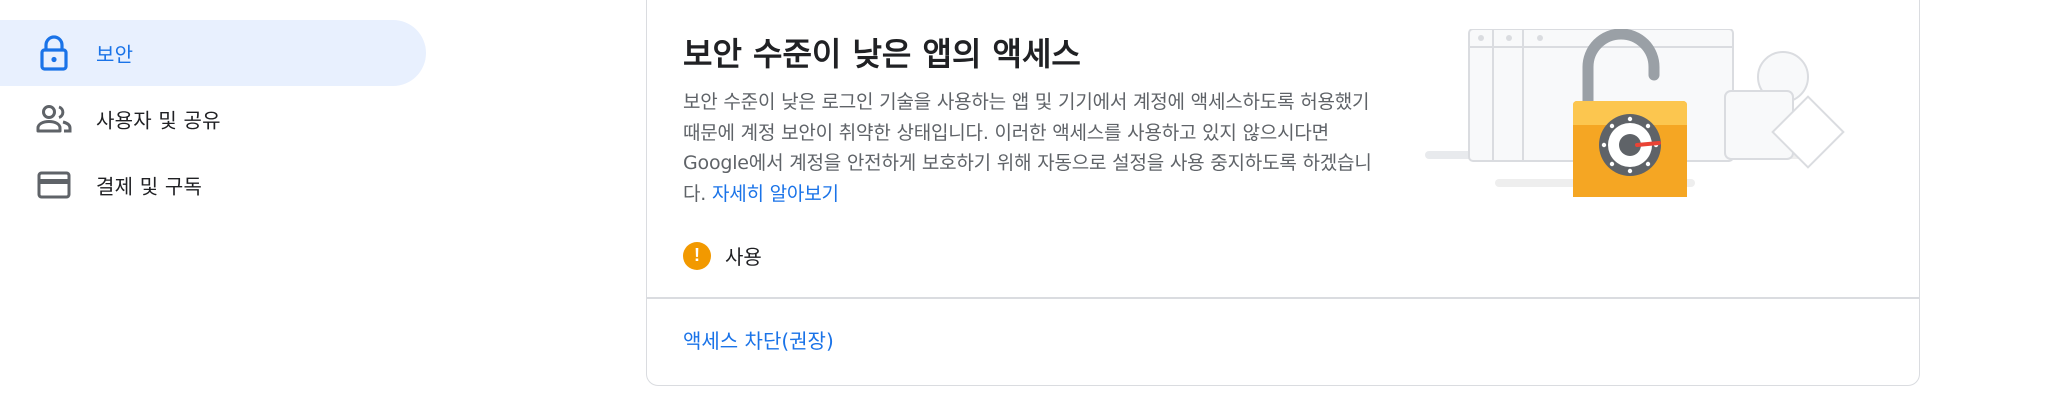  Describe the element at coordinates (54, 53) in the screenshot. I see `lock-icon` at that location.